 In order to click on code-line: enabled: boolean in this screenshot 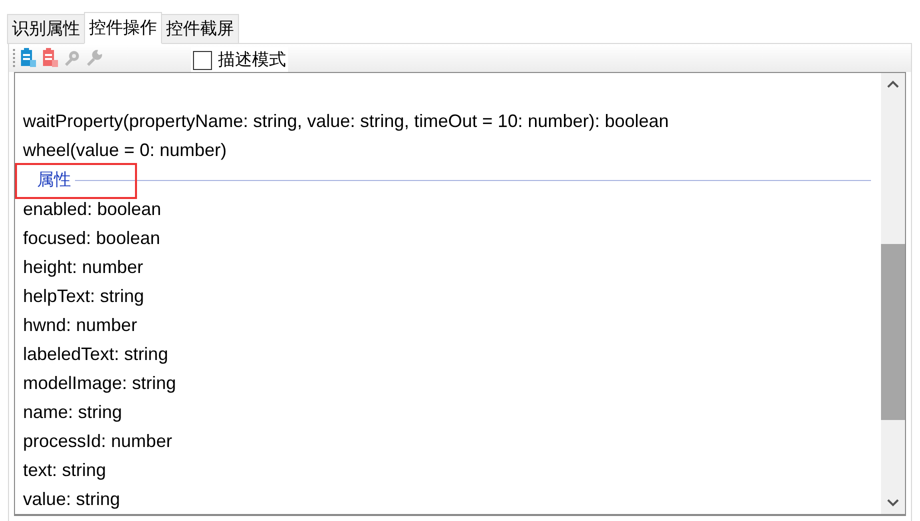, I will do `click(92, 209)`.